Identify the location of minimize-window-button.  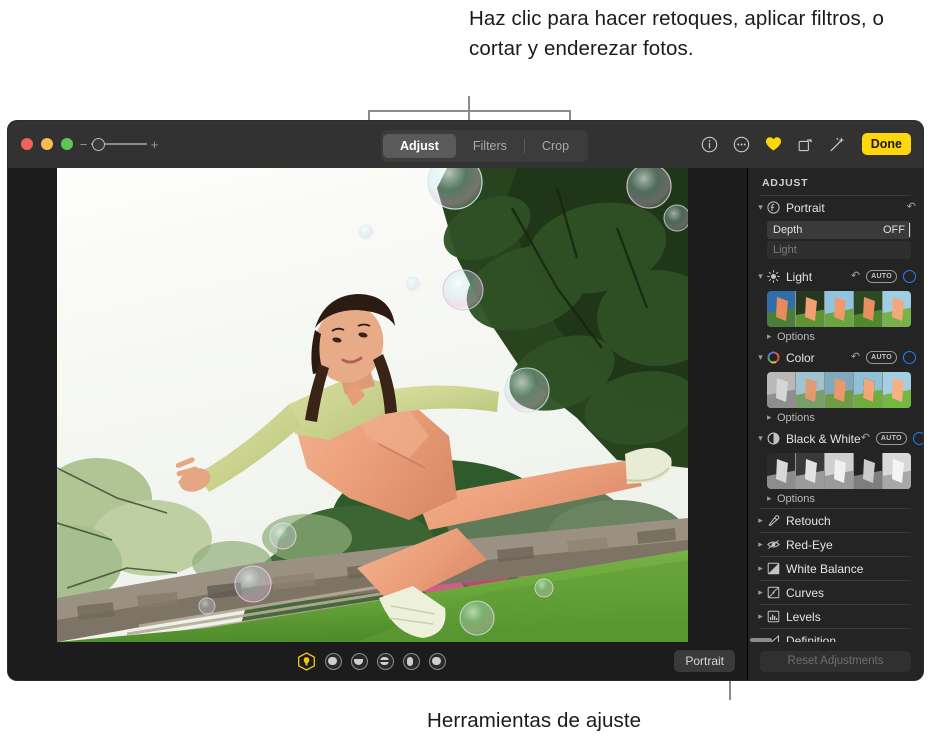
(47, 144).